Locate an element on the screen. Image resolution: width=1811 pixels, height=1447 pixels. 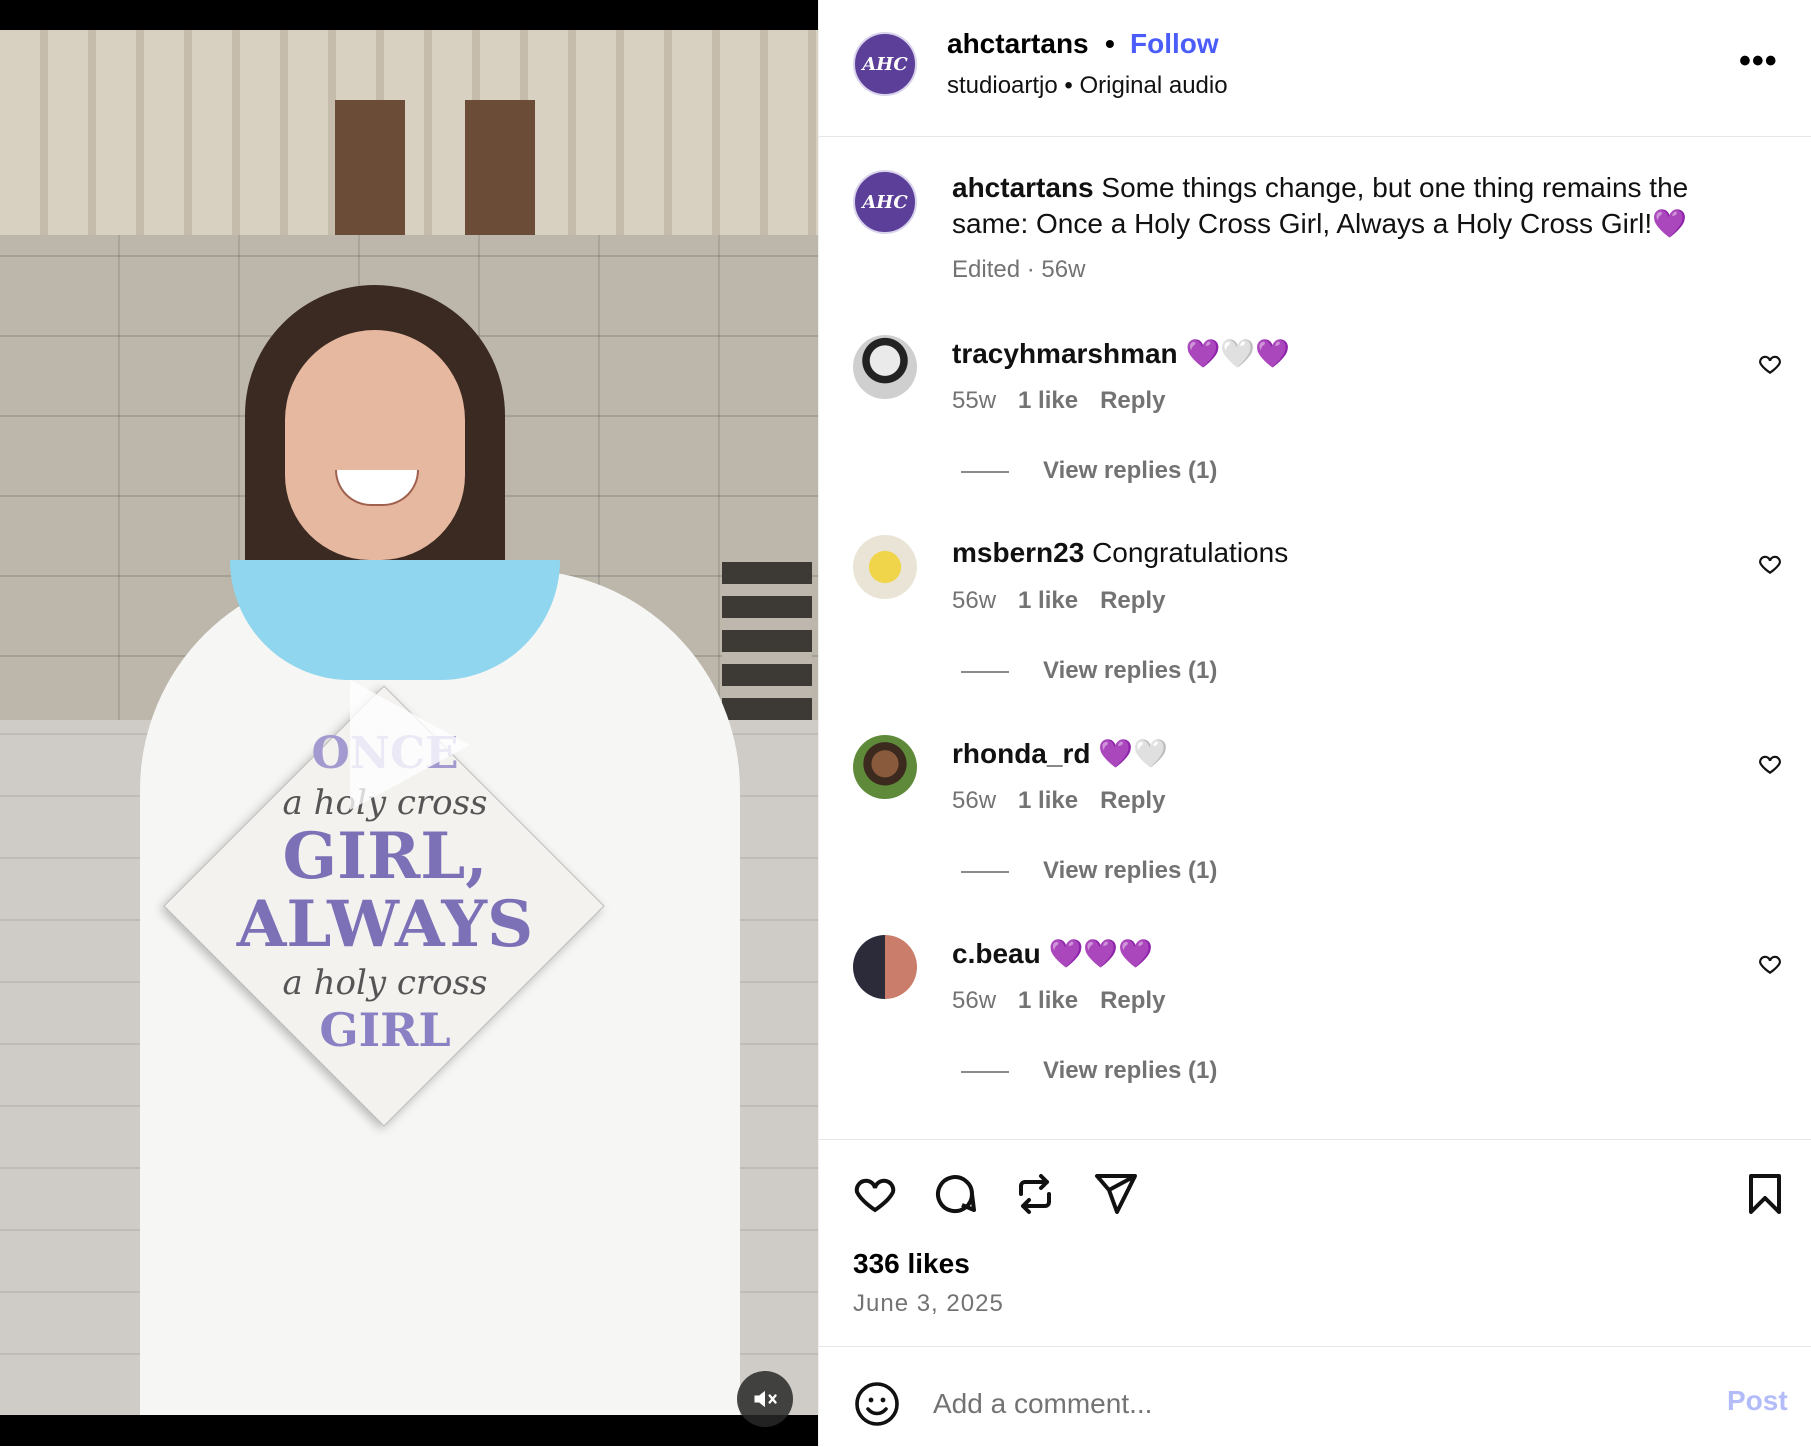
comment-username: c.beau is located at coordinates (996, 953).